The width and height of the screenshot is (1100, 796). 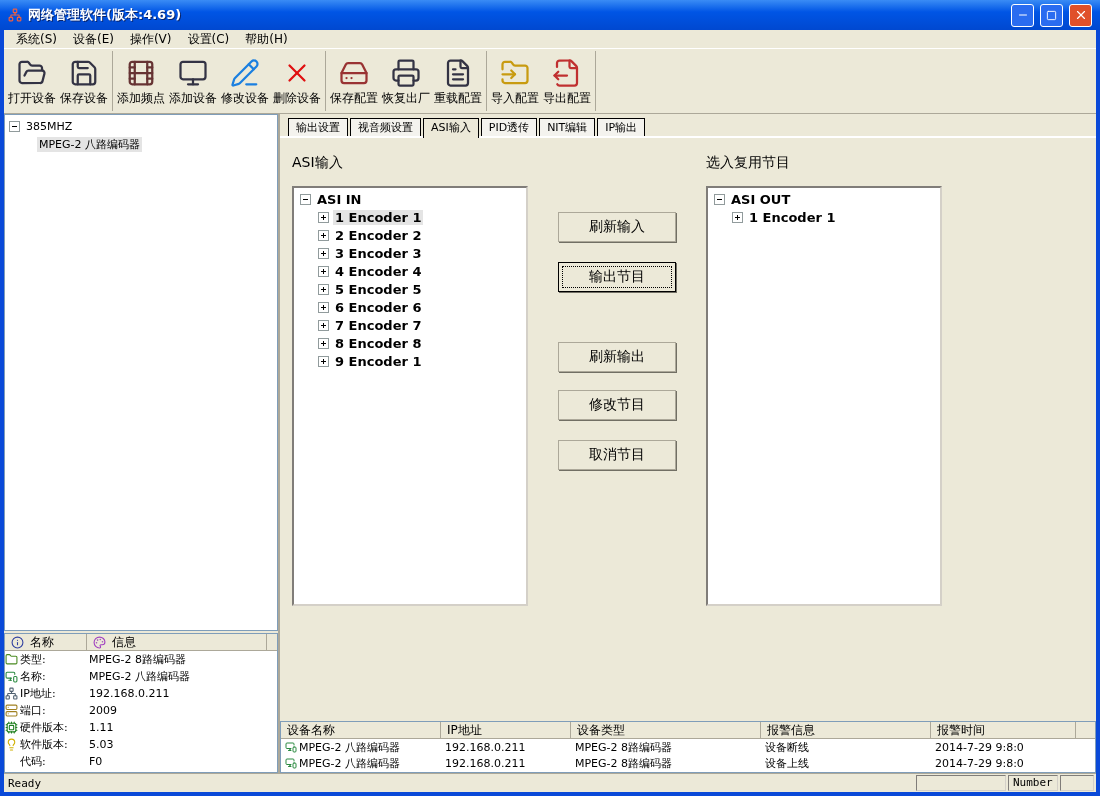 I want to click on menu-item: 操作(V), so click(x=150, y=39).